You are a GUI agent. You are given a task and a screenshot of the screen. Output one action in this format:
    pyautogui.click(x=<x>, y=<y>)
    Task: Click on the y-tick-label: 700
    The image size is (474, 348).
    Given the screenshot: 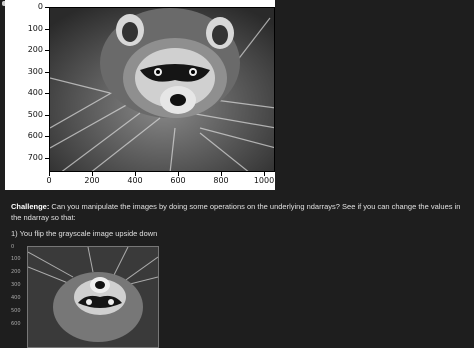 What is the action you would take?
    pyautogui.click(x=35, y=157)
    